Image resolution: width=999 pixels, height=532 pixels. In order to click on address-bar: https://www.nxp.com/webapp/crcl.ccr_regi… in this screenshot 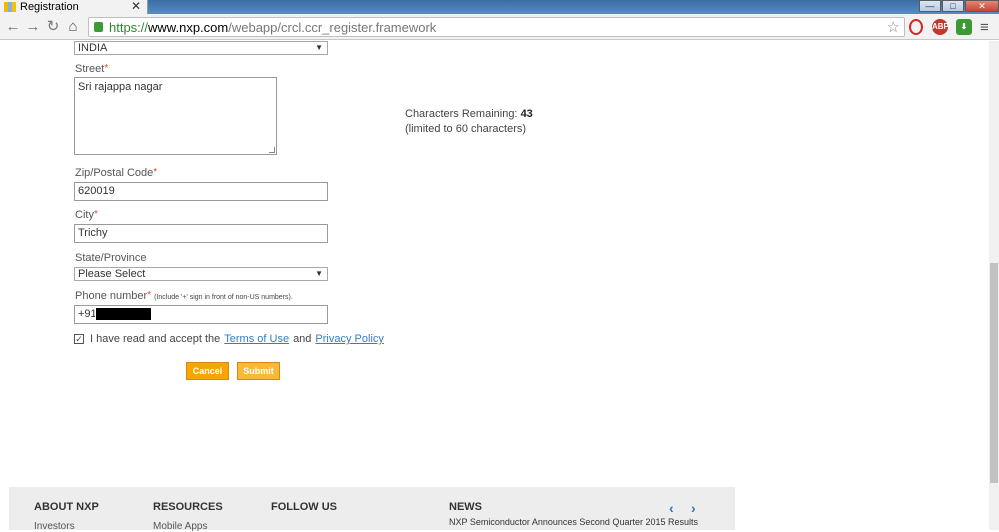, I will do `click(496, 27)`.